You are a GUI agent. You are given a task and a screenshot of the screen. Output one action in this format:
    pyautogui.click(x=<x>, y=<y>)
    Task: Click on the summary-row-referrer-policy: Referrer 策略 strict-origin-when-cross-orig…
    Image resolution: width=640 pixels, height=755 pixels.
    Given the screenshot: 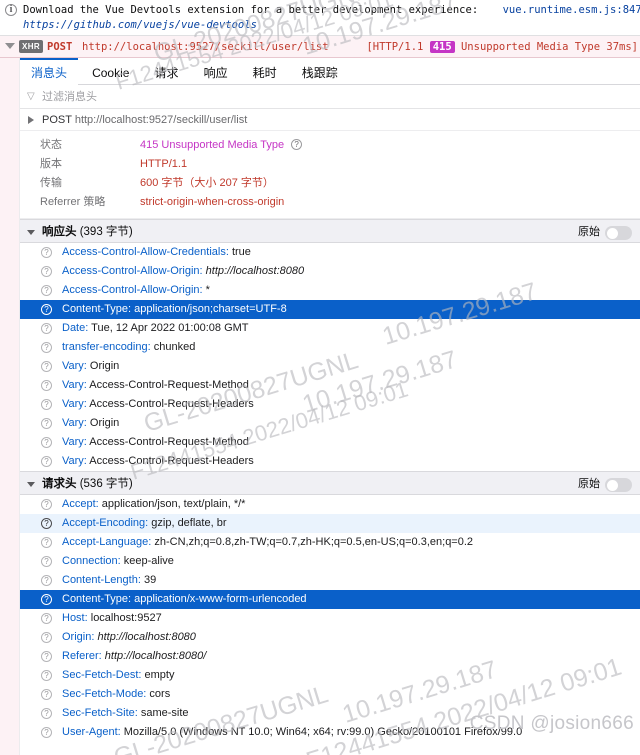 What is the action you would take?
    pyautogui.click(x=330, y=202)
    